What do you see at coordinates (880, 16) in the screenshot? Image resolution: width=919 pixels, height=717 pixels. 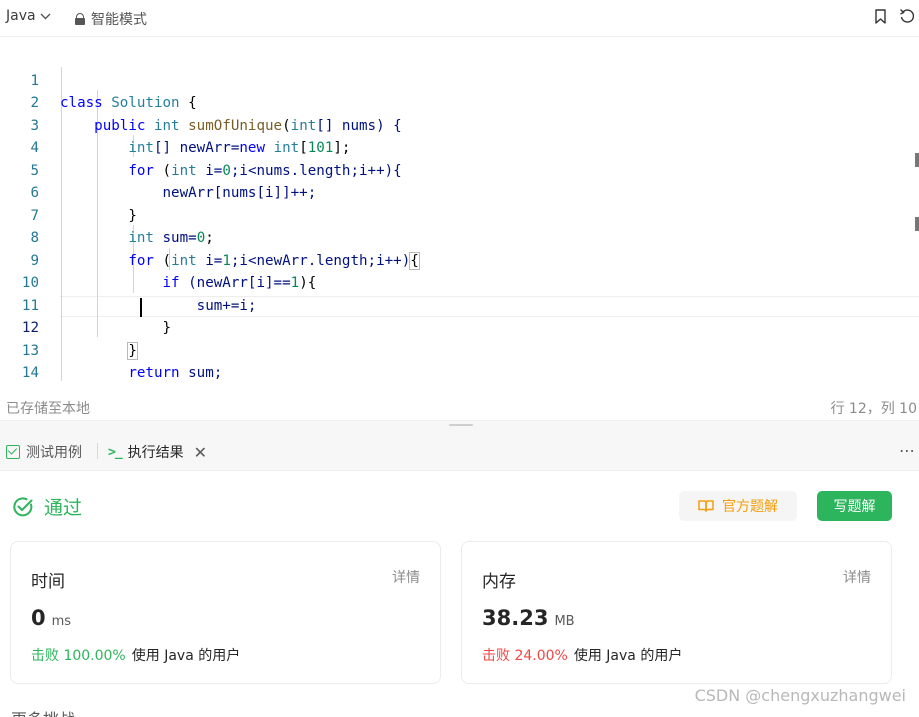 I see `bookmark-icon` at bounding box center [880, 16].